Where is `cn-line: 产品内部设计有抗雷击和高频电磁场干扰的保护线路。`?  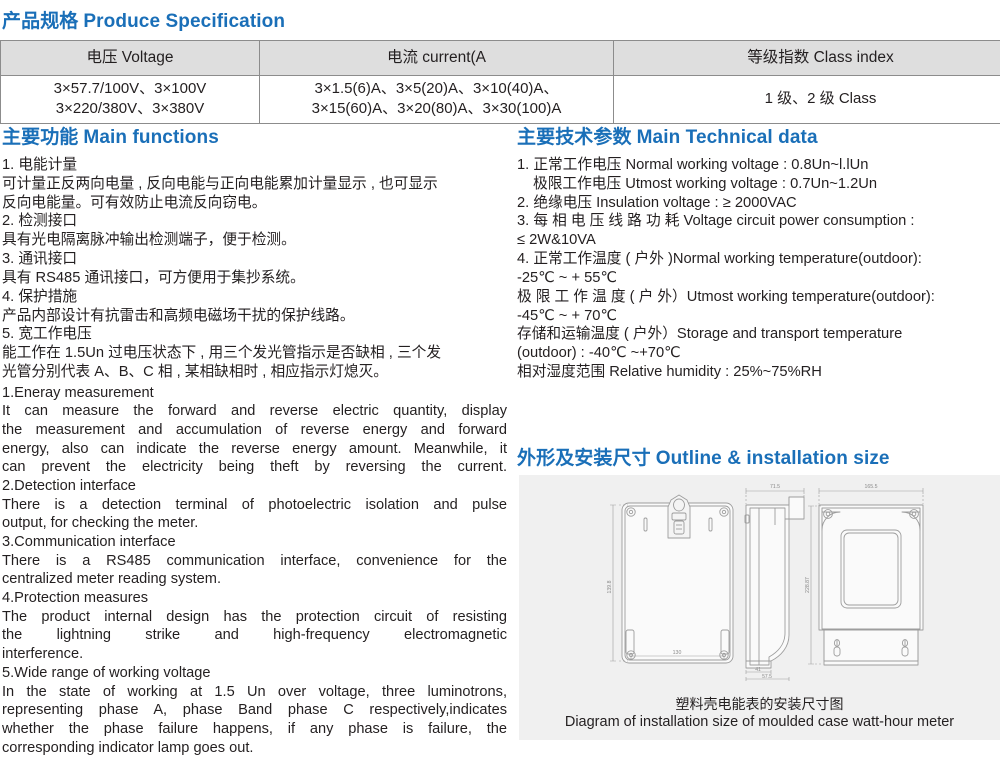 cn-line: 产品内部设计有抗雷击和高频电磁场干扰的保护线路。 is located at coordinates (254, 316).